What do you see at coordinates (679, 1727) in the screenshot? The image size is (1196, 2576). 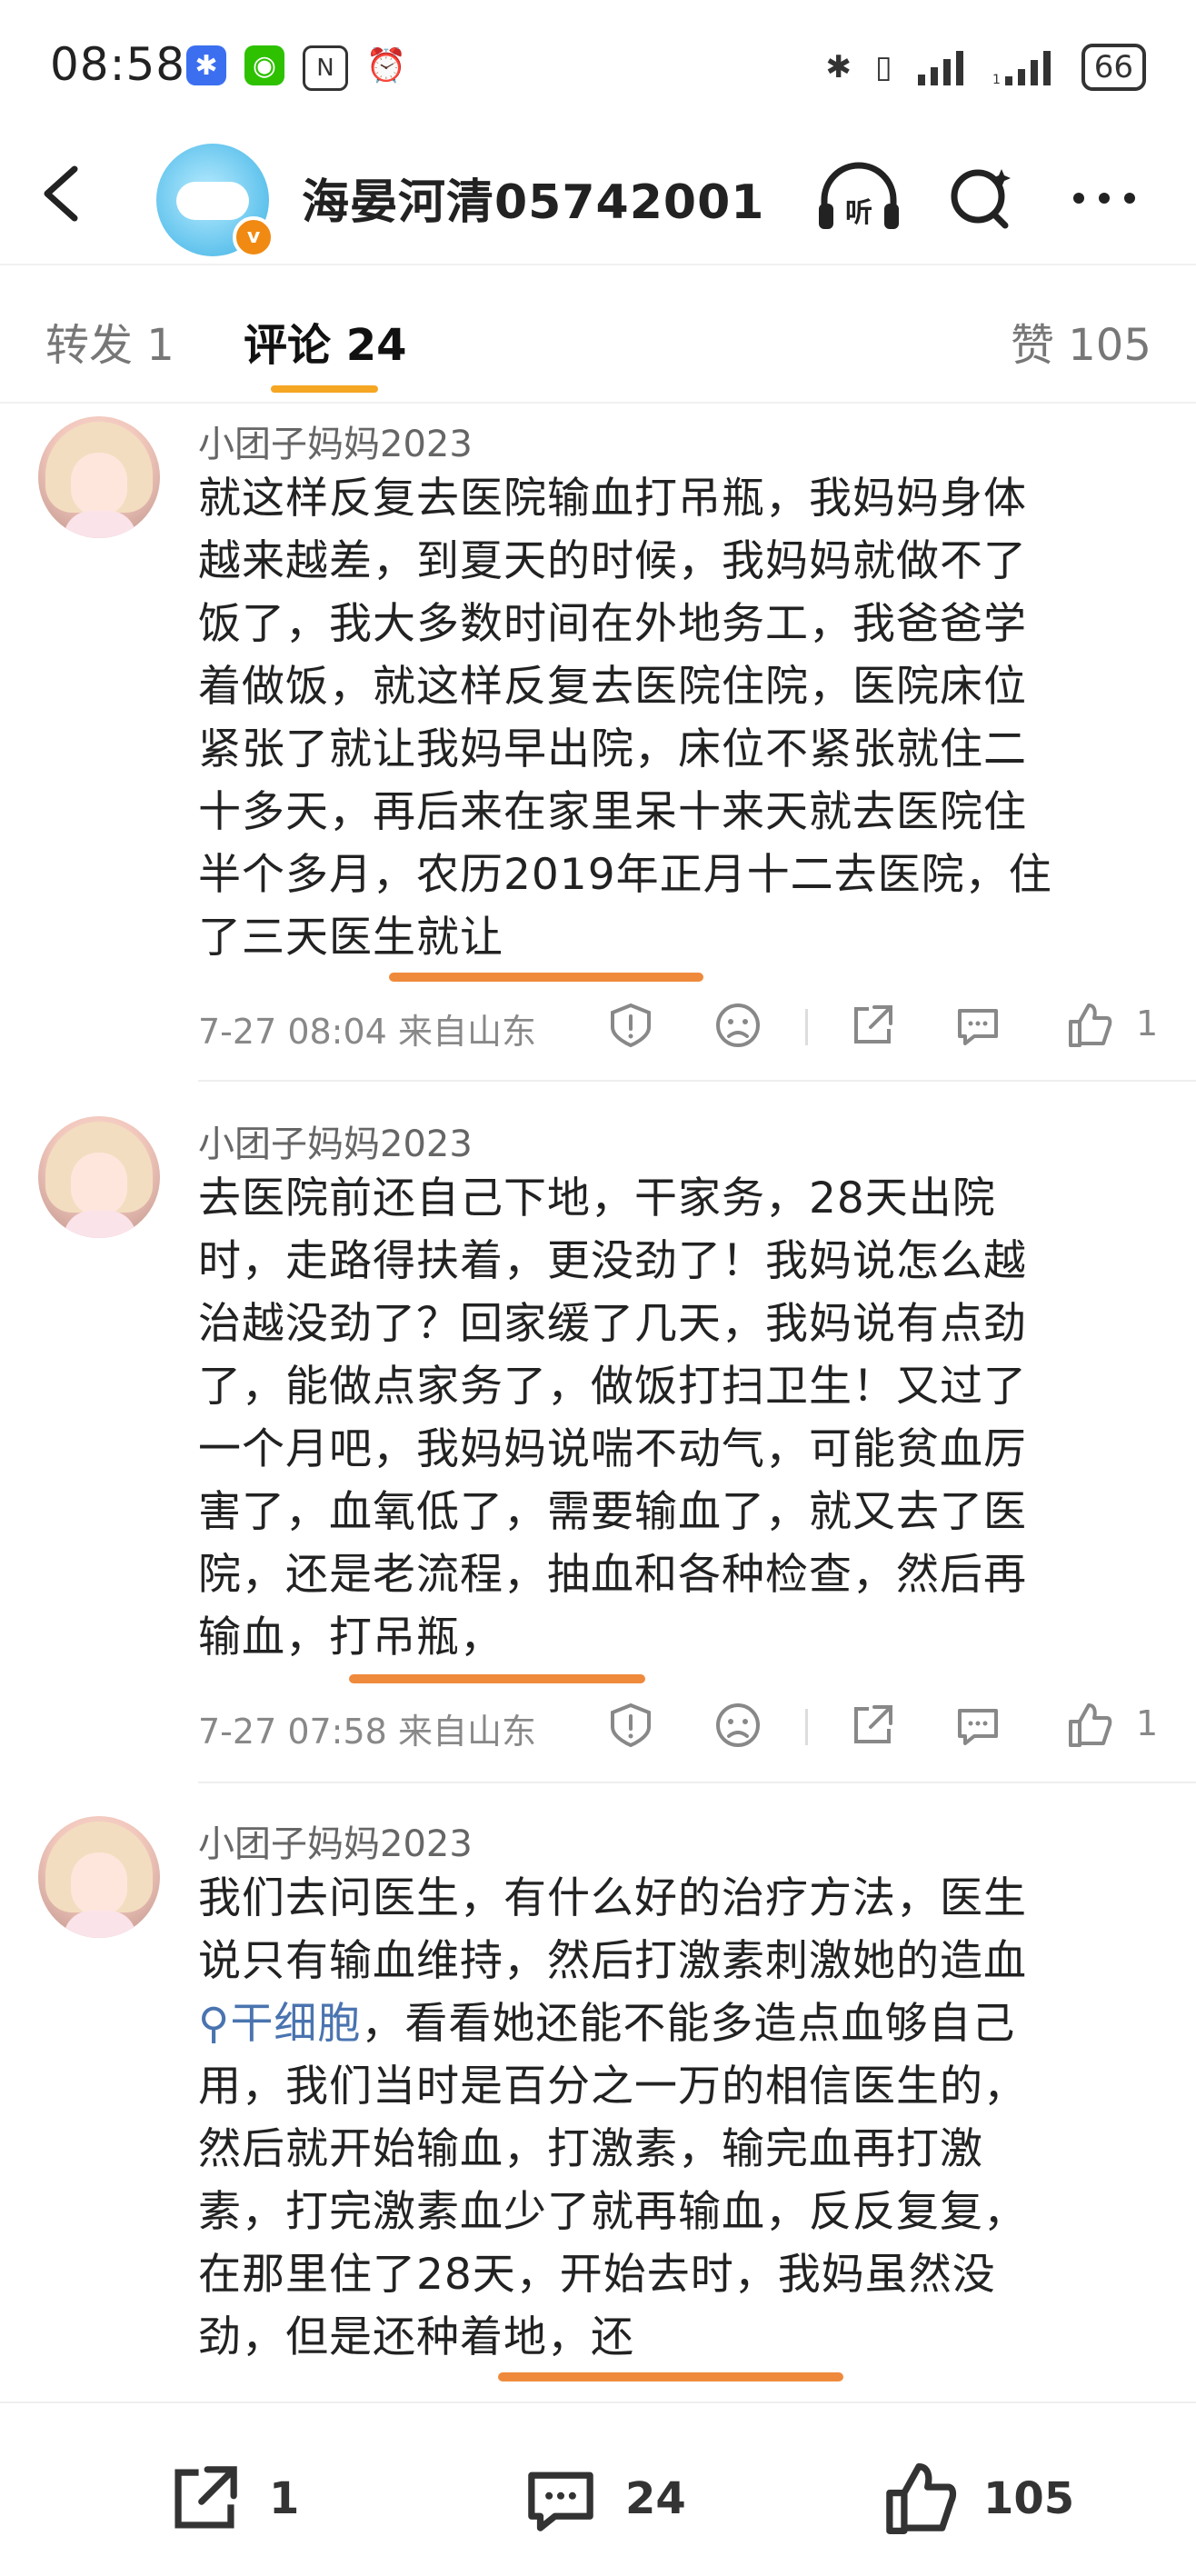 I see `comment-meta: 7-27 07:58 来自山东 1` at bounding box center [679, 1727].